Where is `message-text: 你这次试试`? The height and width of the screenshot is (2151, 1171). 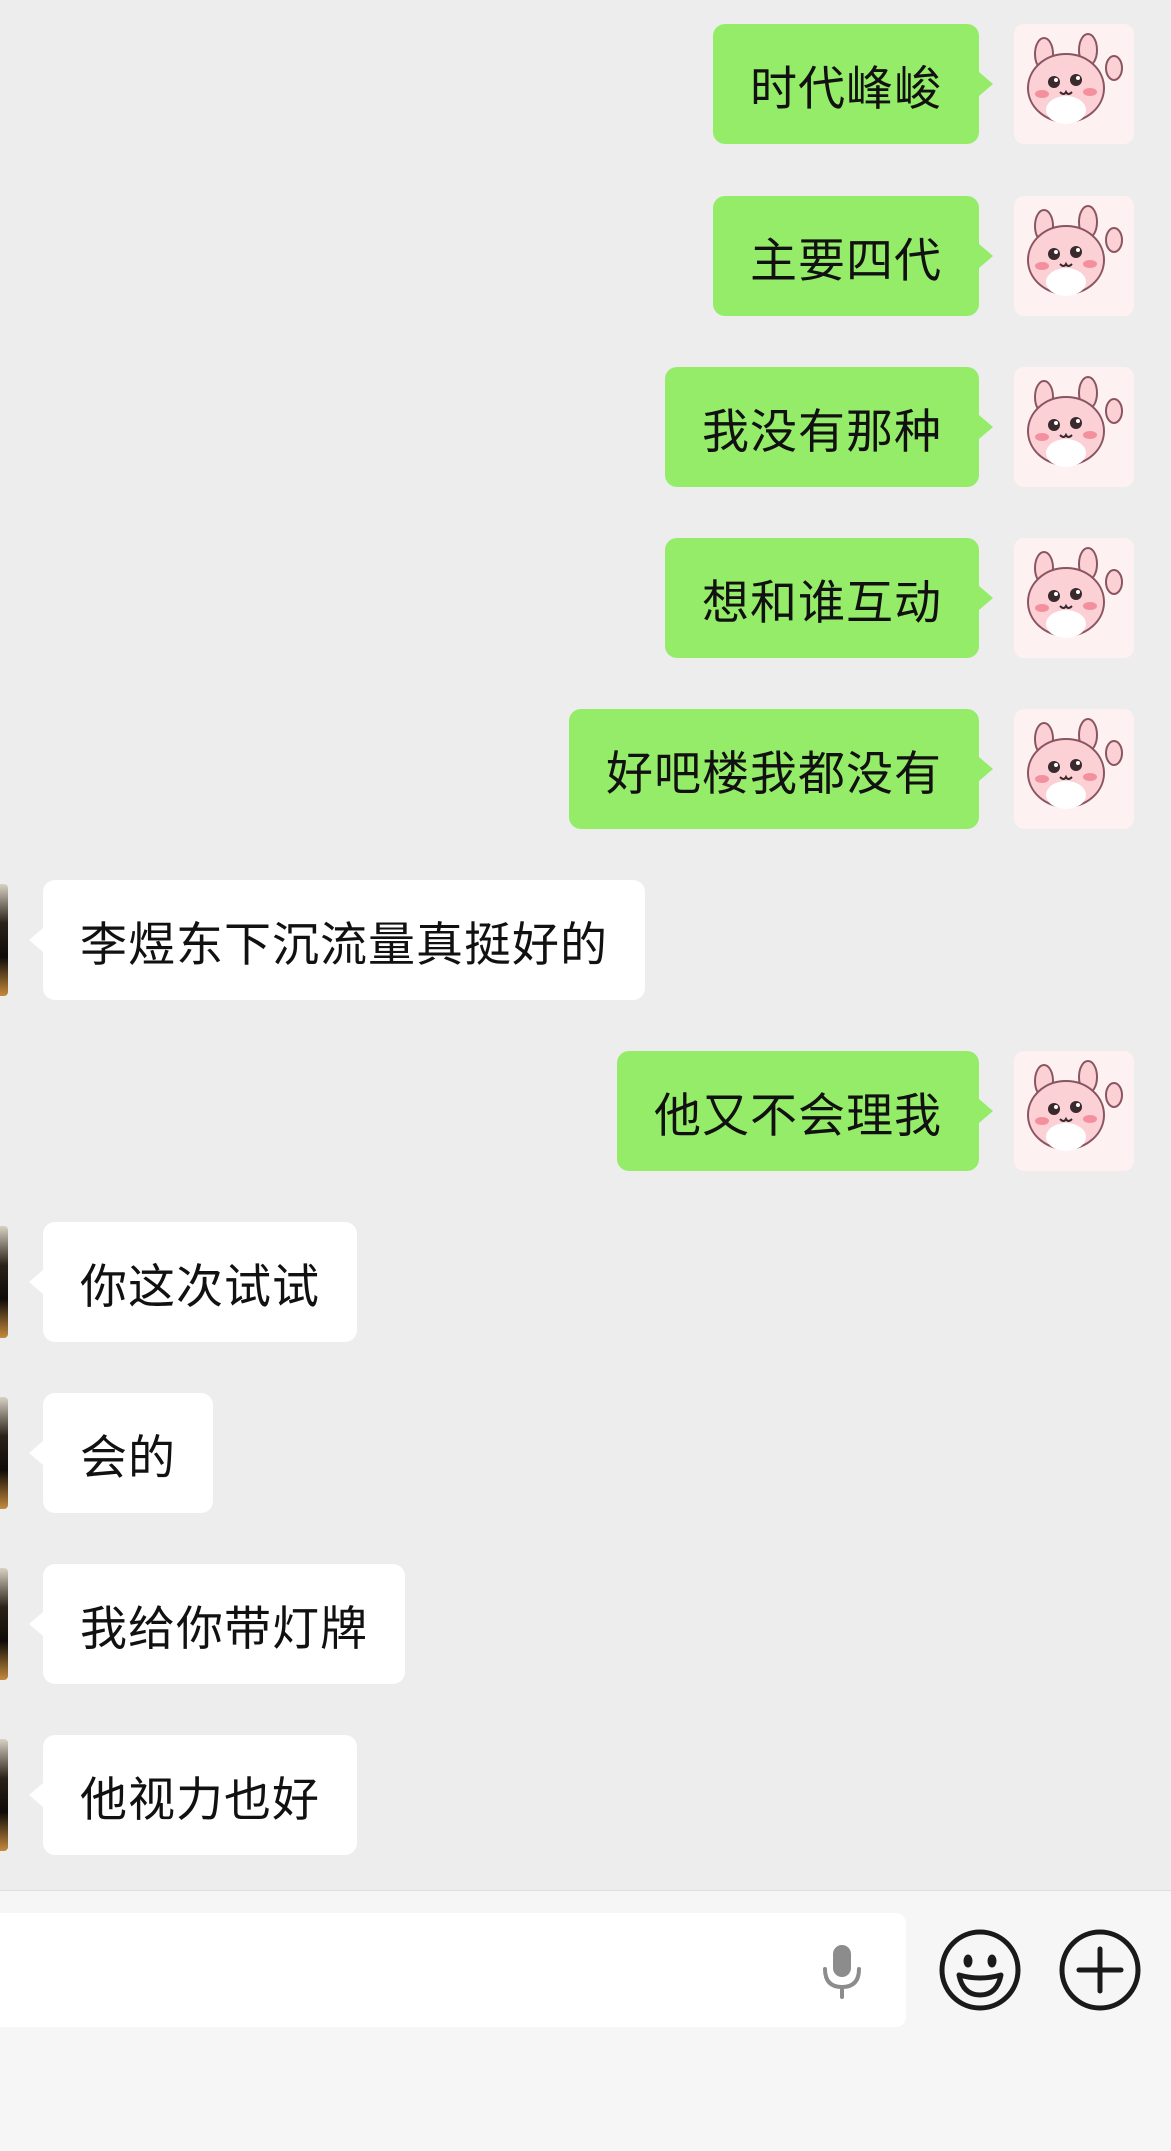 message-text: 你这次试试 is located at coordinates (200, 1287).